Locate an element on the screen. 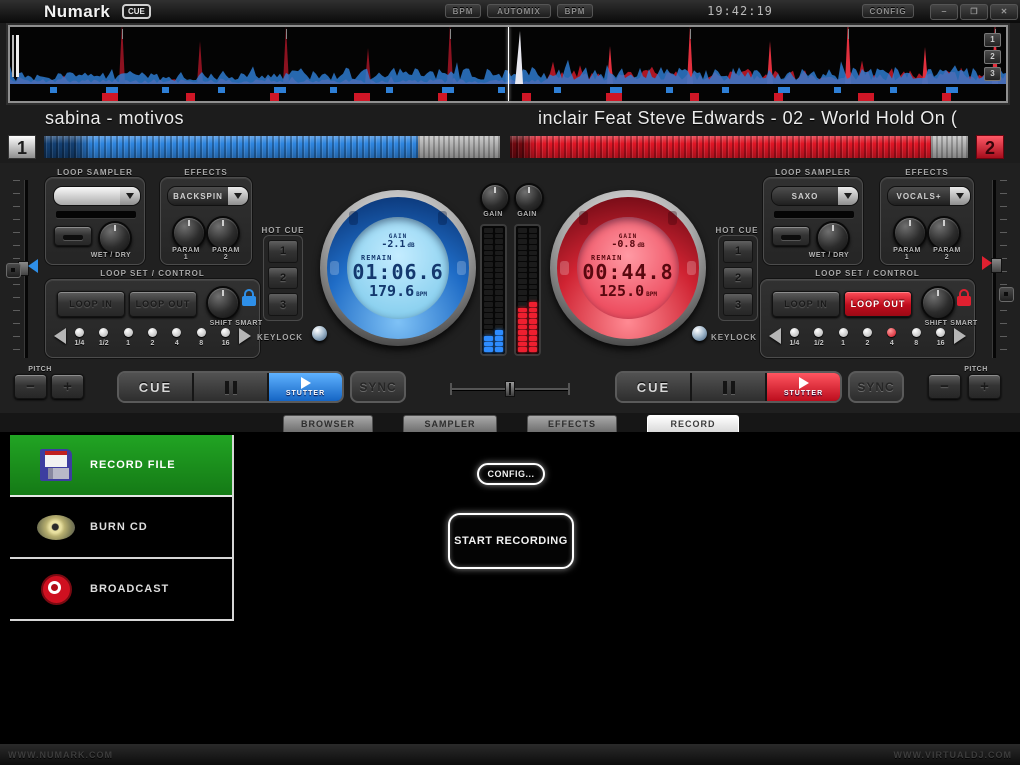  deck2-loop-in-button: LOOP IN is located at coordinates (806, 304).